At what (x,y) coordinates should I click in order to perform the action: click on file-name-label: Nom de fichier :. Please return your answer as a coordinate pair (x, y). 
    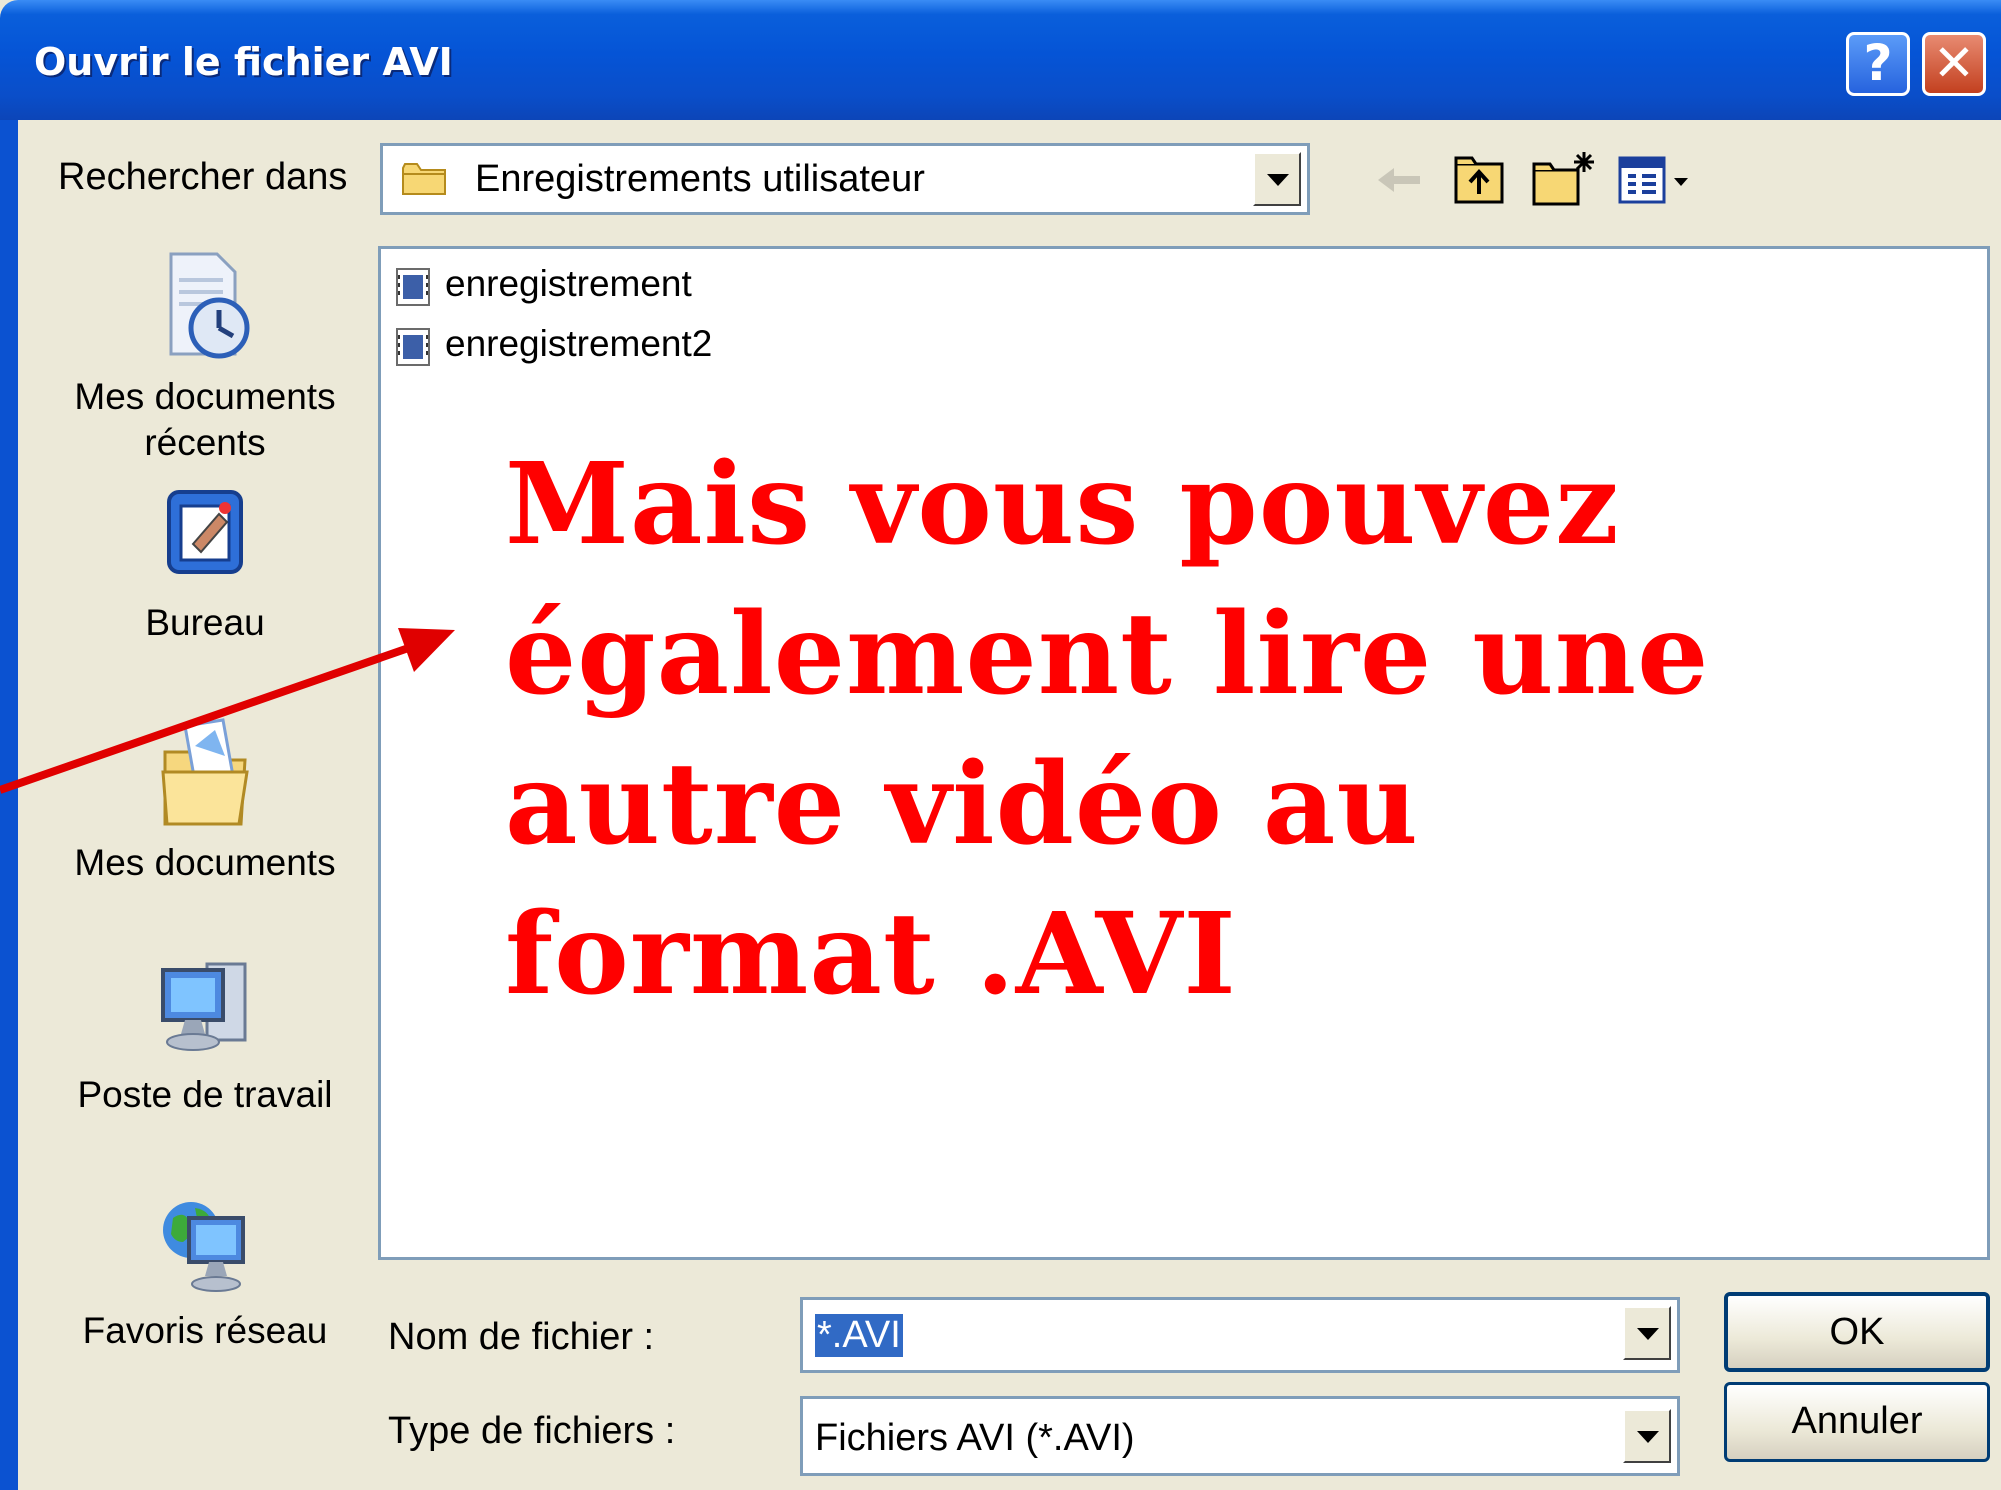
    Looking at the image, I should click on (521, 1337).